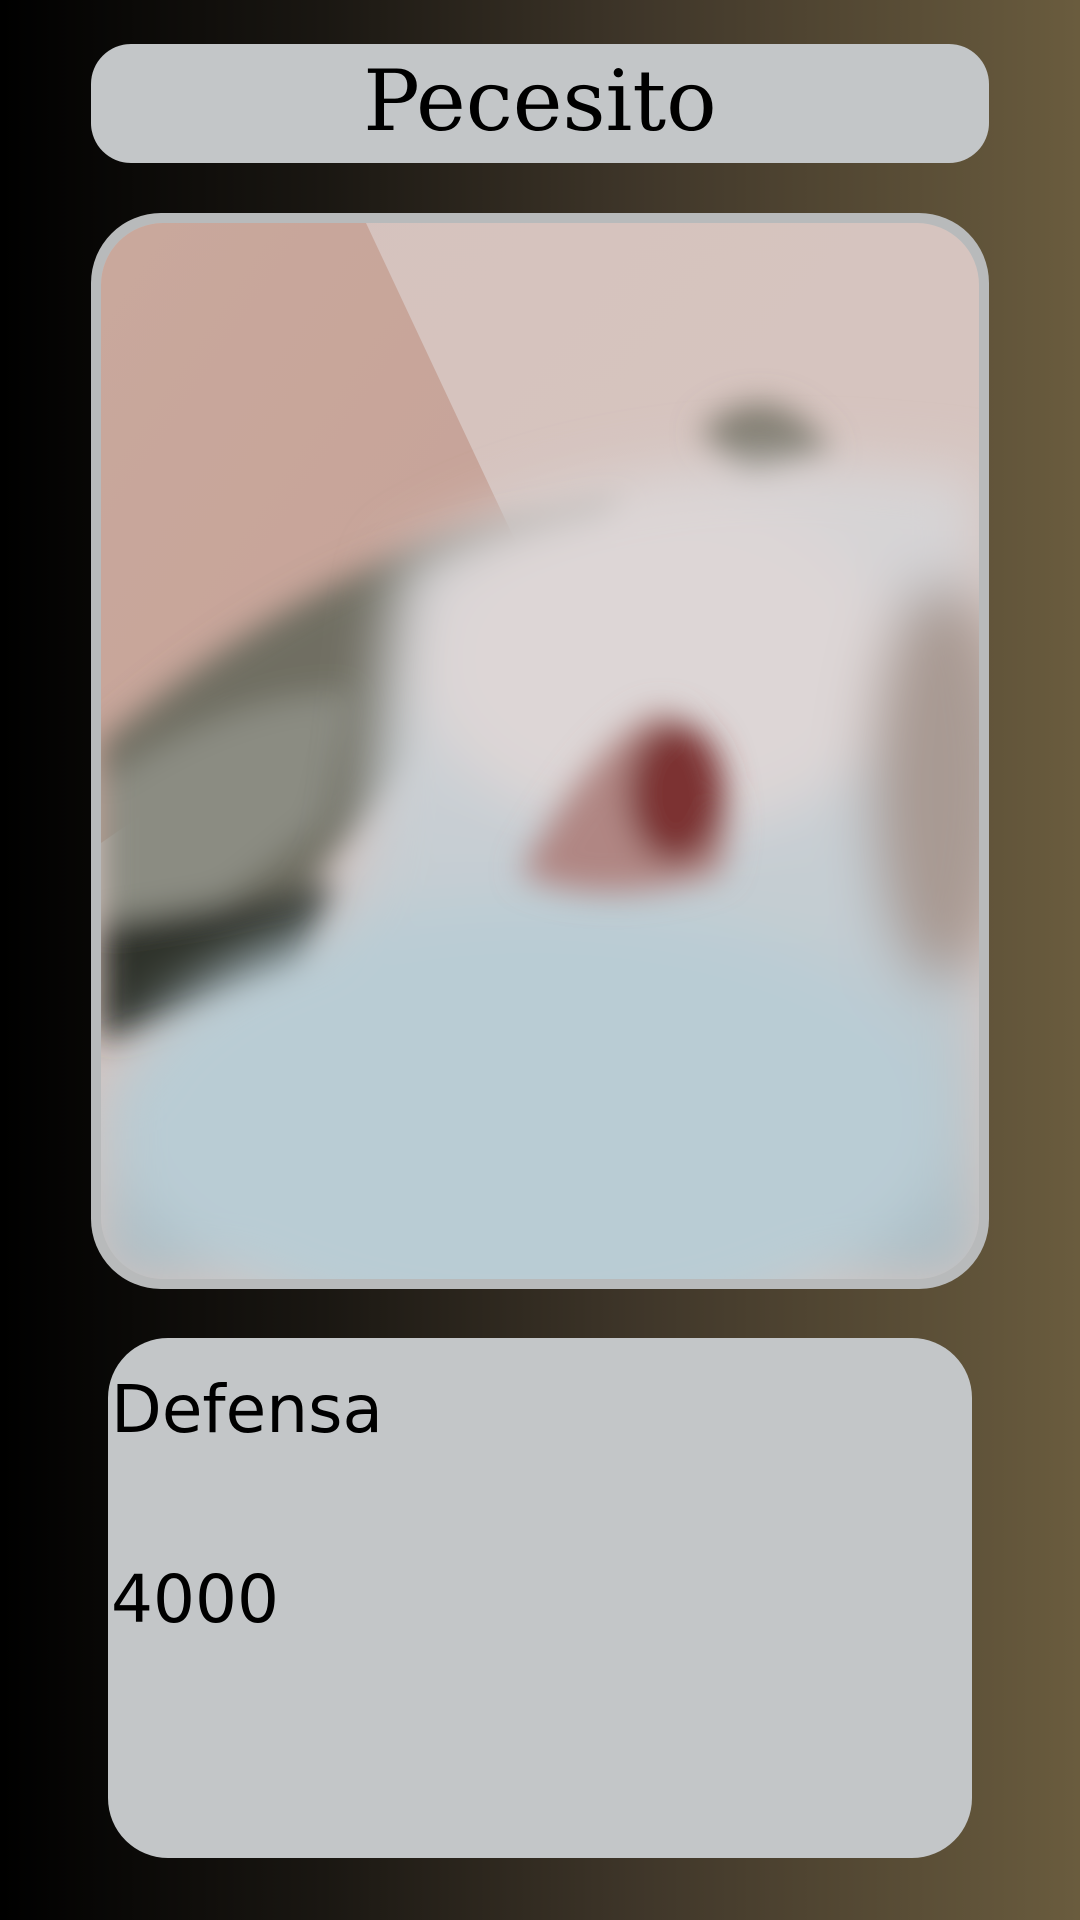 The height and width of the screenshot is (1920, 1080). I want to click on stat-value-defensa: 4000, so click(195, 1599).